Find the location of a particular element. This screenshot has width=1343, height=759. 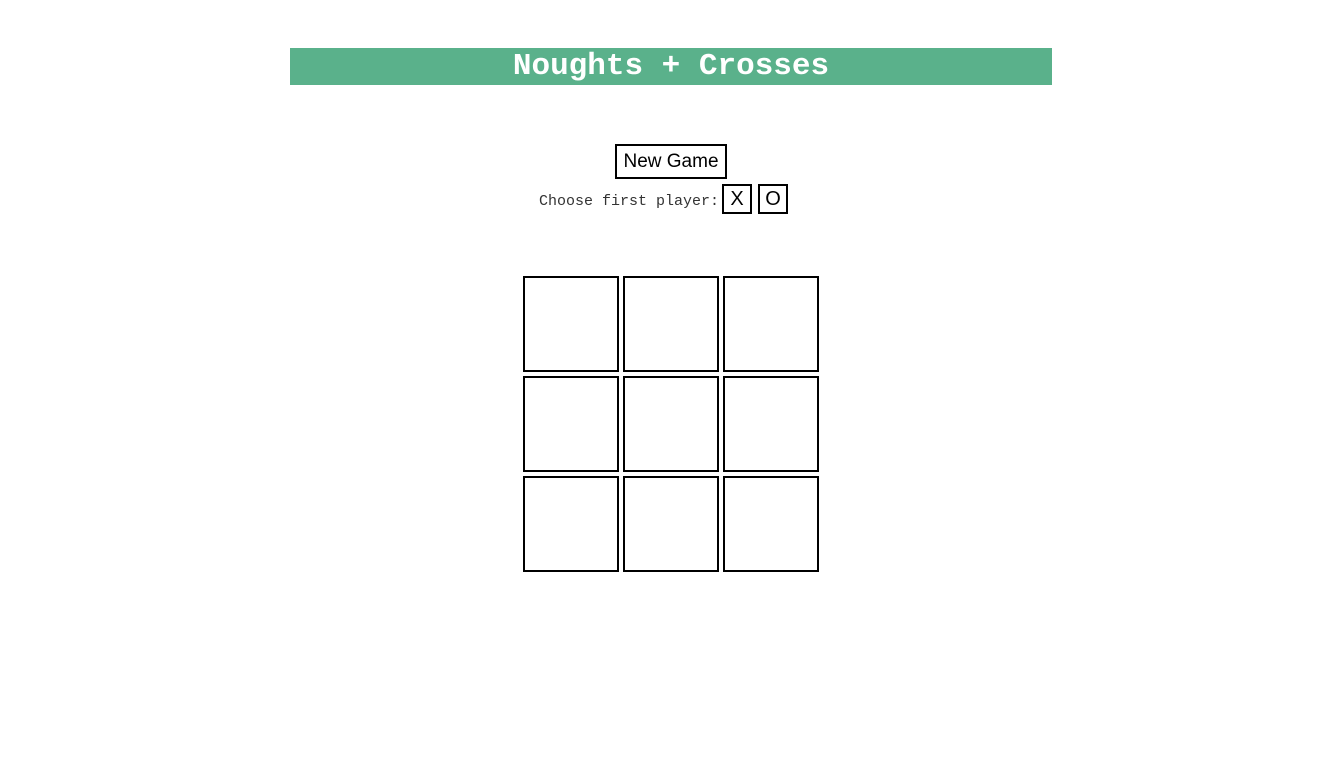

page-title: Noughts + Crosses is located at coordinates (671, 66).